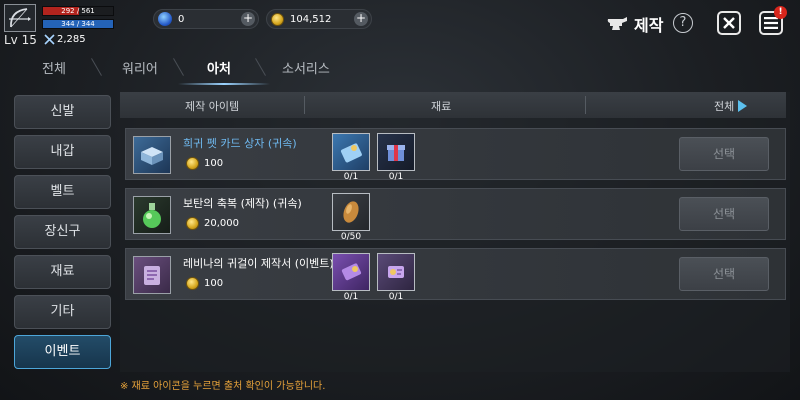  I want to click on column-header-materials: 재료, so click(441, 106).